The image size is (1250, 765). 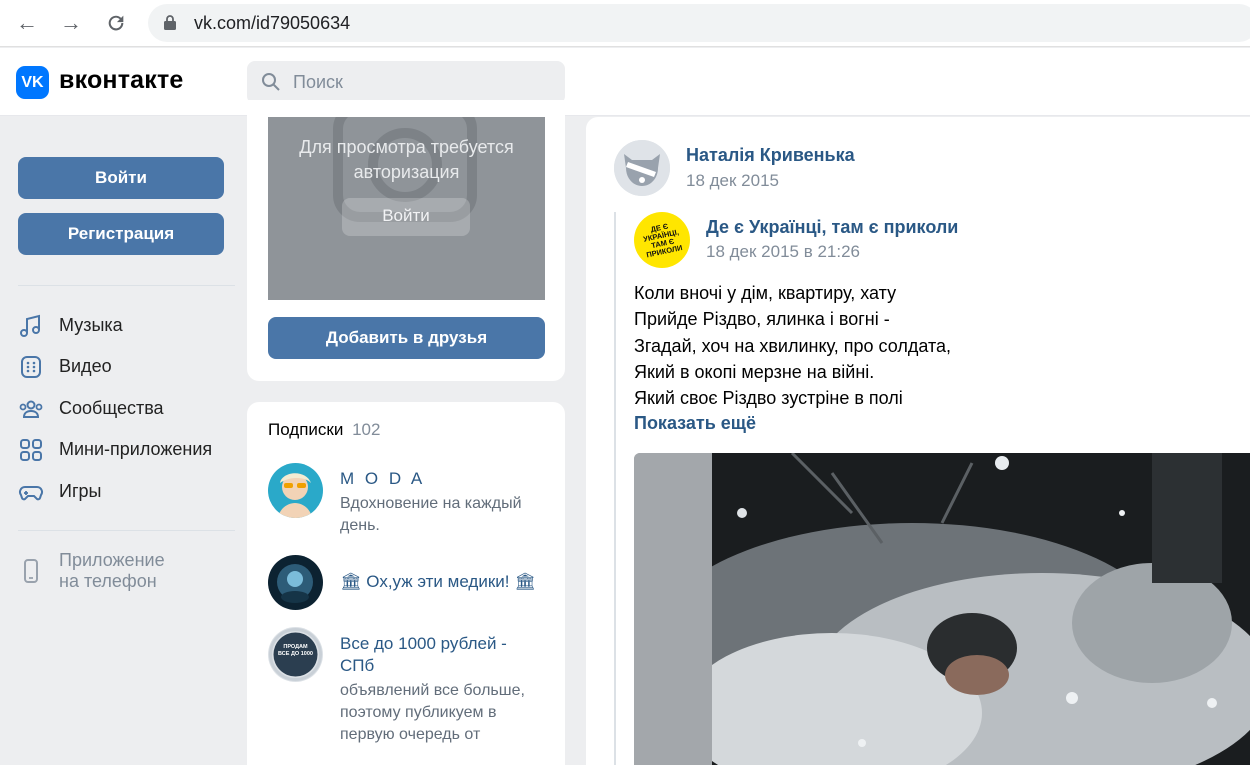 I want to click on post-date: 18 дек 2015, so click(x=732, y=181).